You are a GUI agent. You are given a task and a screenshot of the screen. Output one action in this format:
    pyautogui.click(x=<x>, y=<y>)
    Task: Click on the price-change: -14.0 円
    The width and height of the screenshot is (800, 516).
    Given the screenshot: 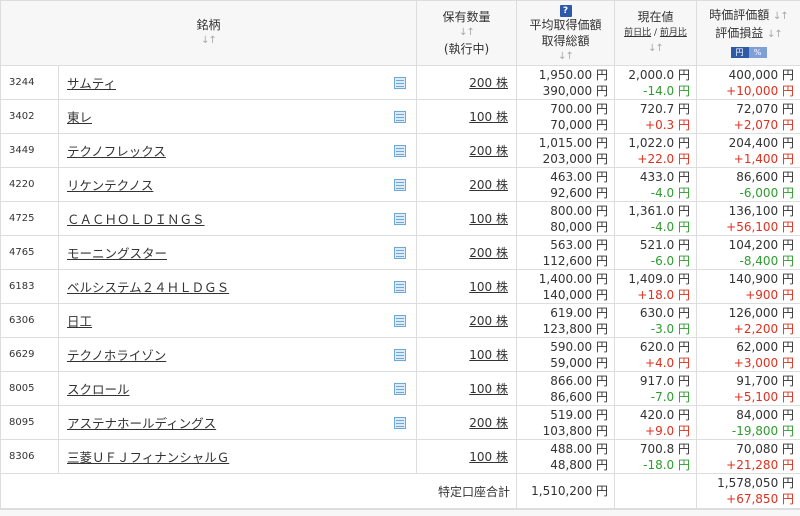 What is the action you would take?
    pyautogui.click(x=652, y=91)
    